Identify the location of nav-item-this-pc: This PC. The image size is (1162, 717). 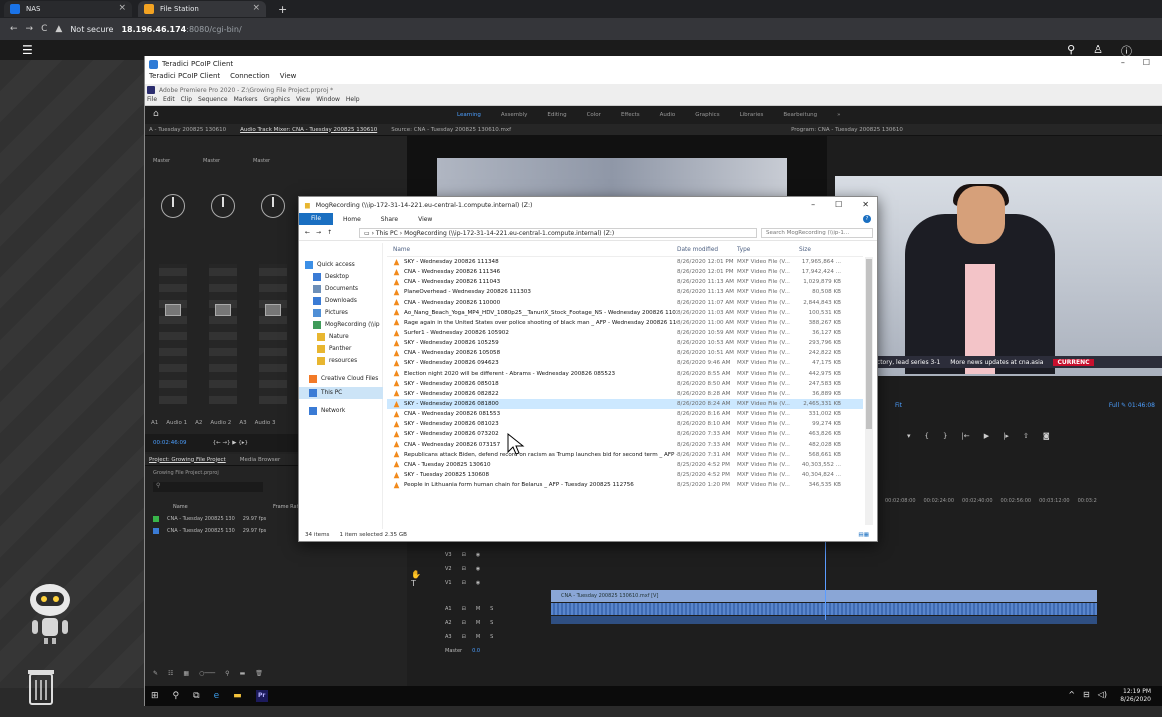
(341, 393).